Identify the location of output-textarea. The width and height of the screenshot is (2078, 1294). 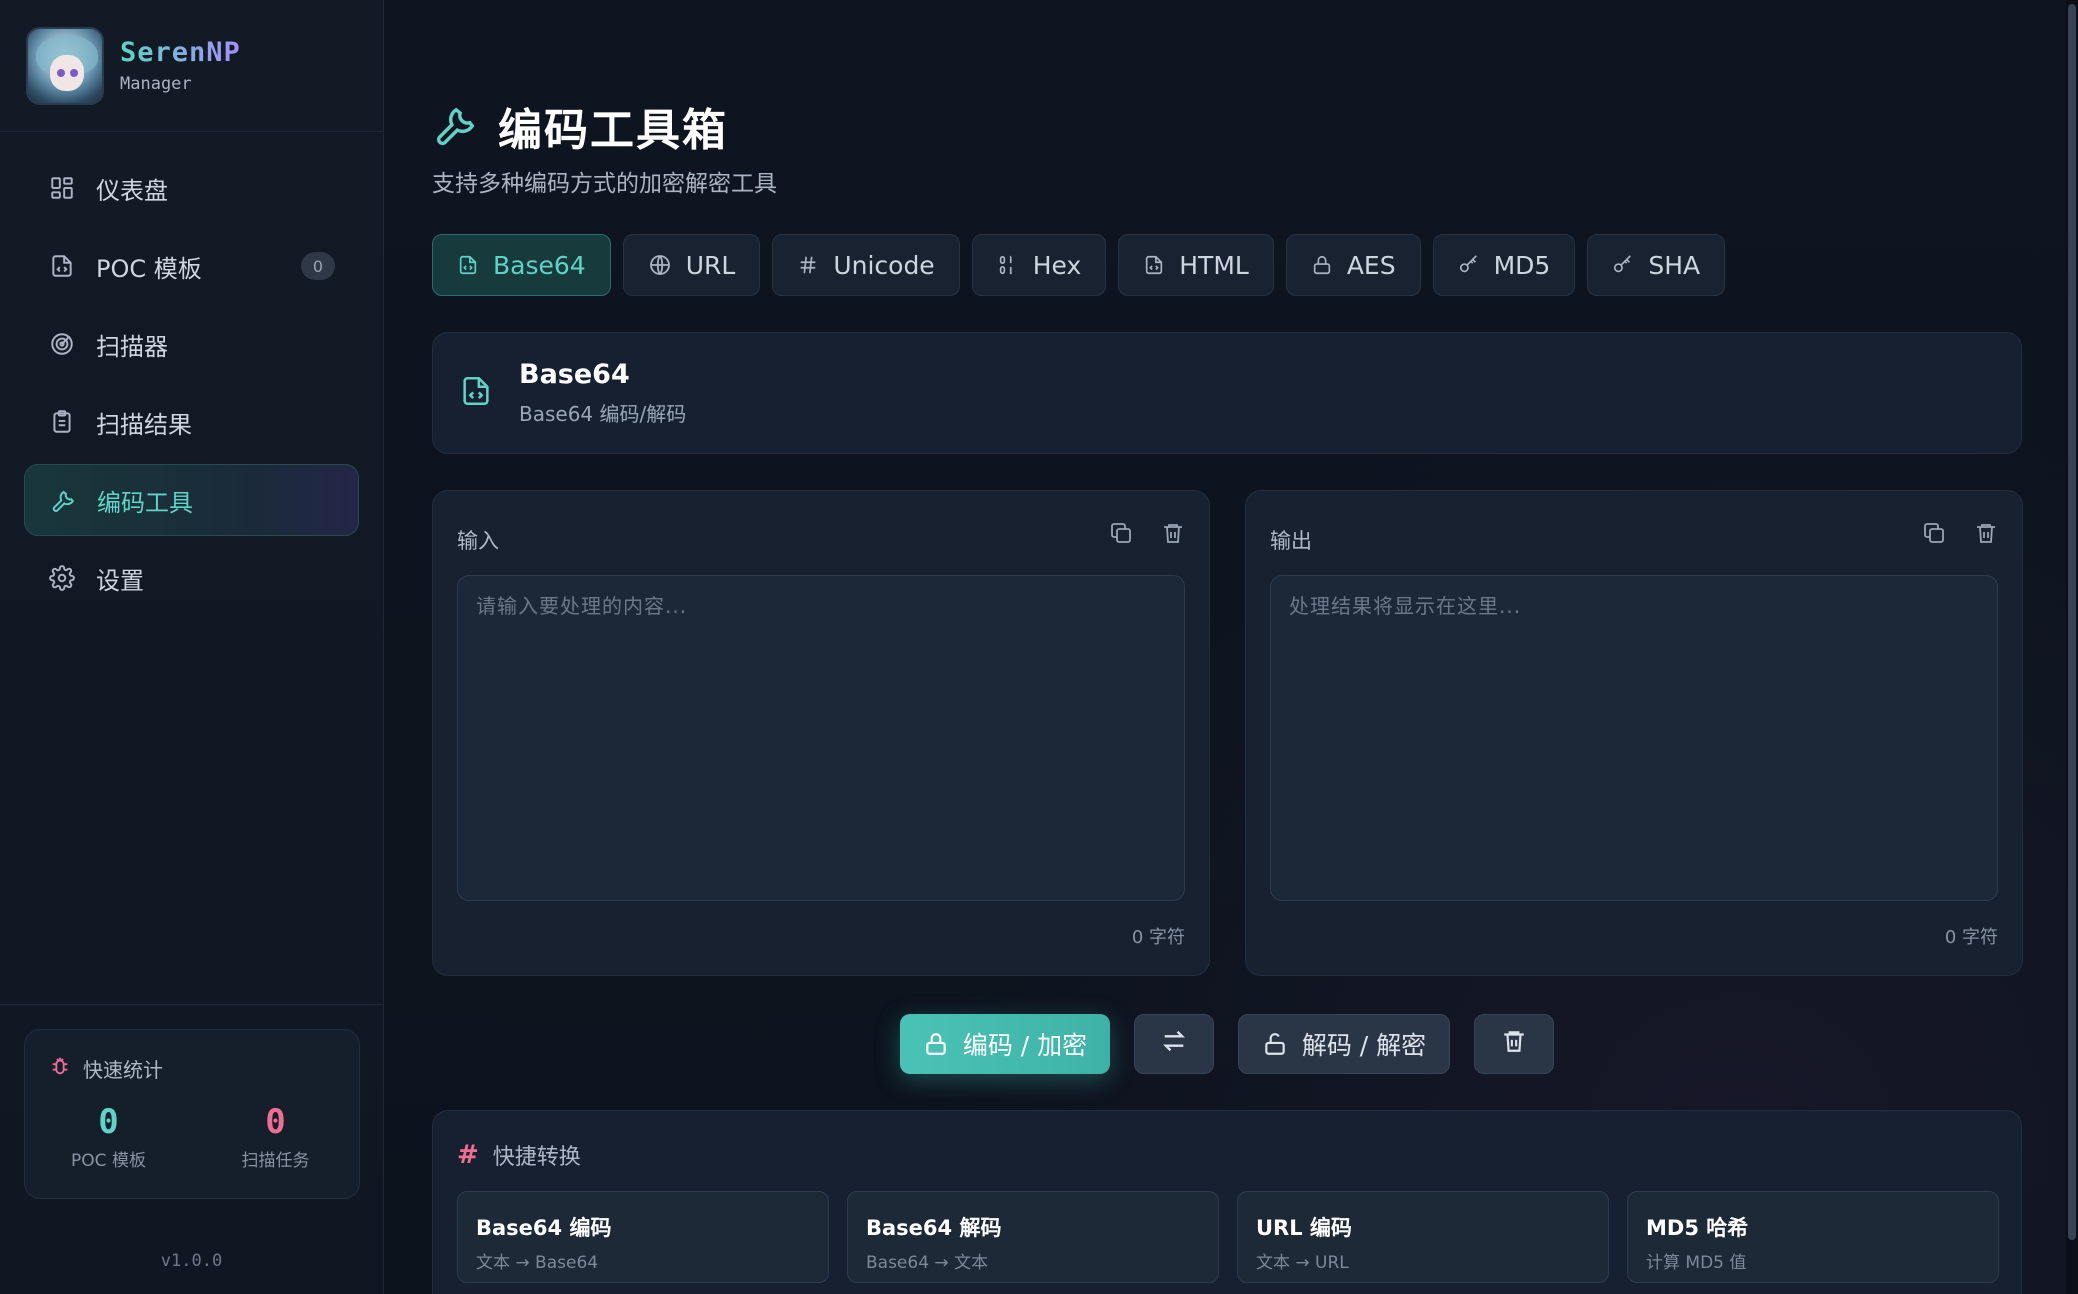
(1634, 738).